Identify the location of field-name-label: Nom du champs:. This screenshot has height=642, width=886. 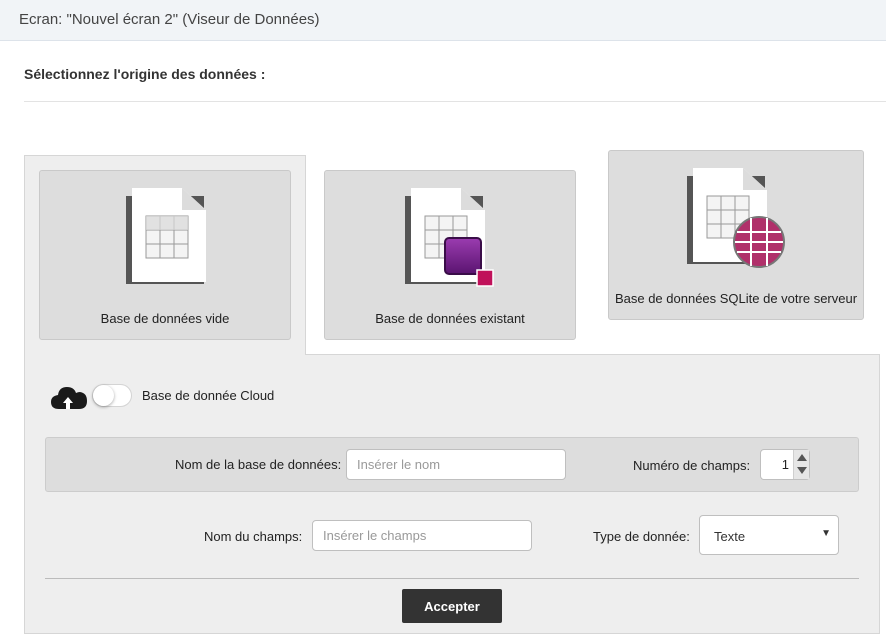
(253, 536).